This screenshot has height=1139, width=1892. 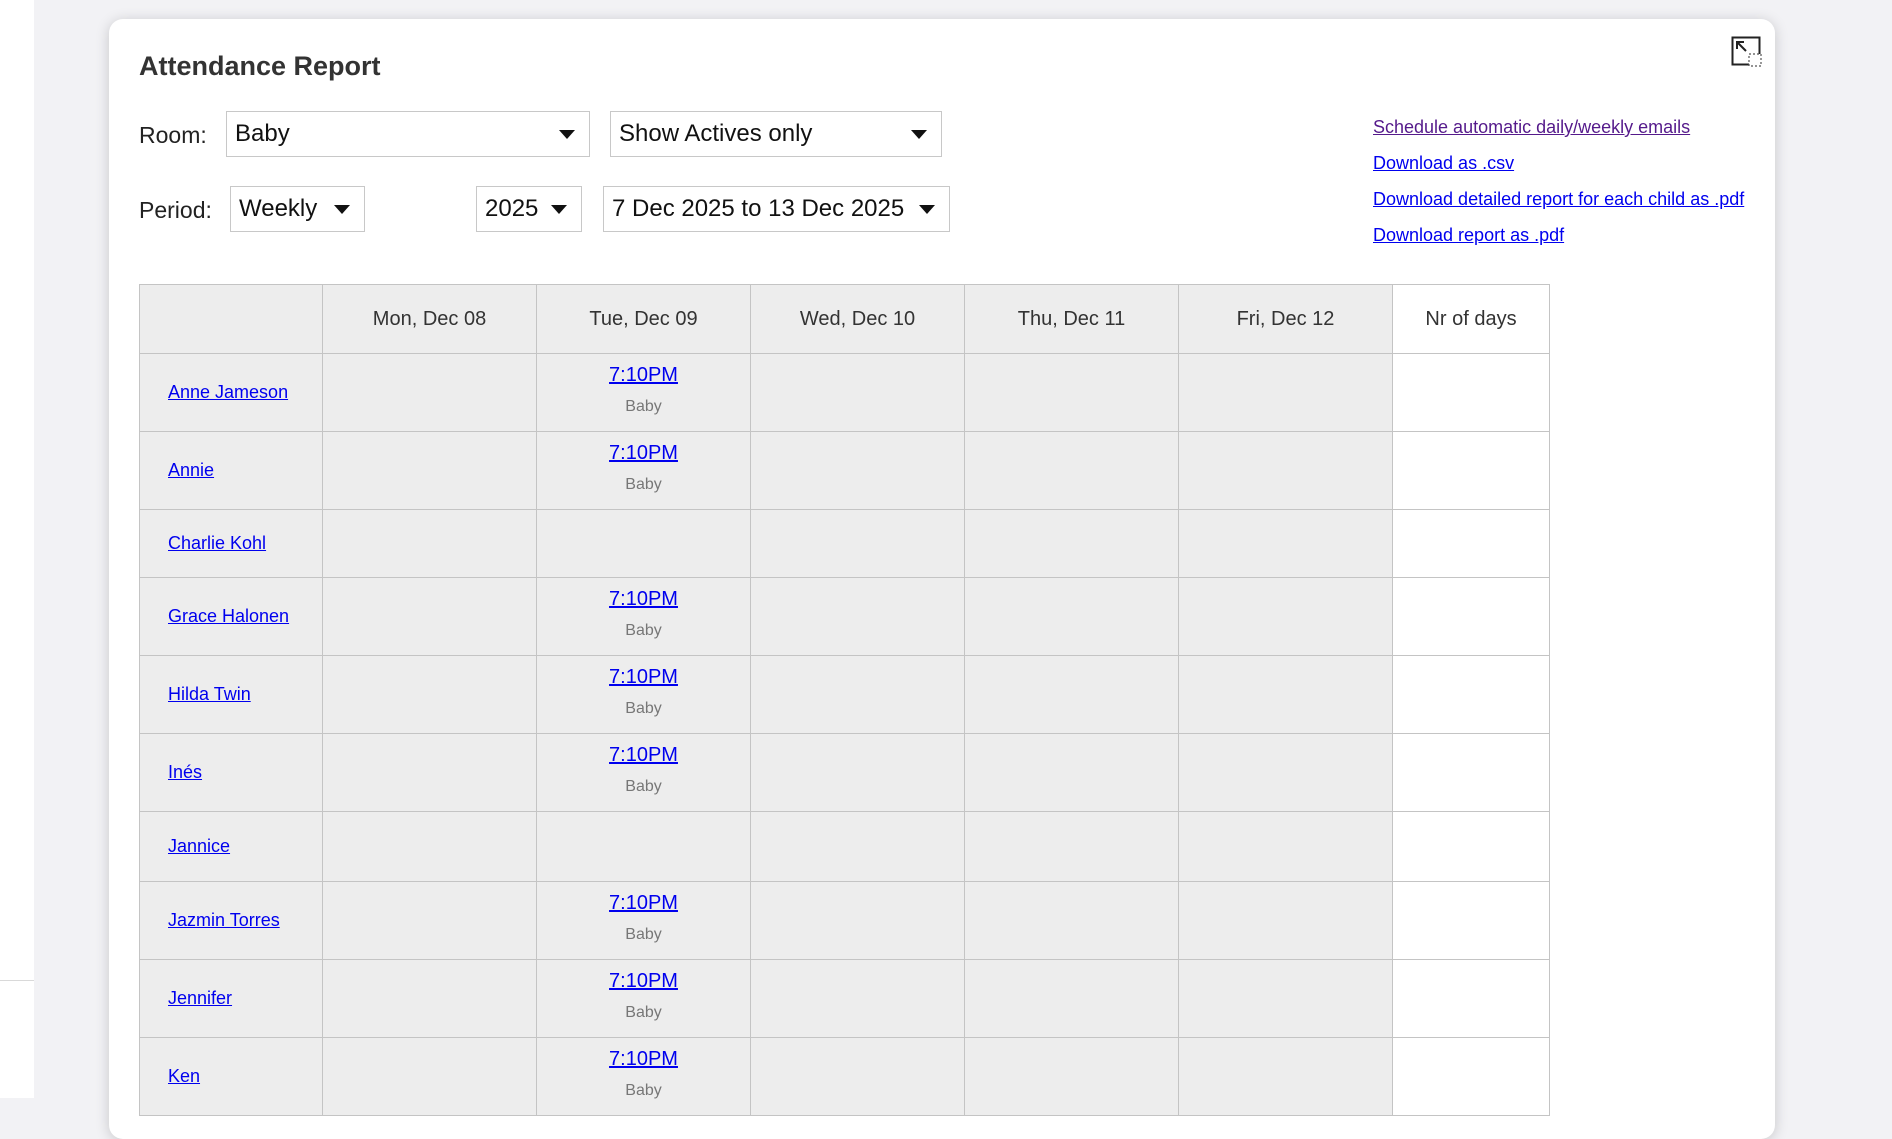 What do you see at coordinates (1558, 127) in the screenshot?
I see `schedule-emails-link: Schedule automatic daily/weekly emails` at bounding box center [1558, 127].